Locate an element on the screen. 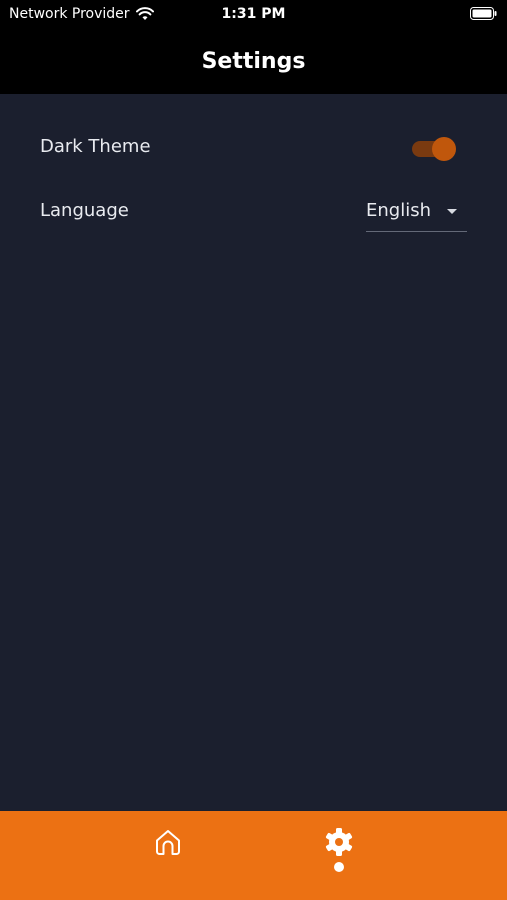  language-label: Language is located at coordinates (84, 210).